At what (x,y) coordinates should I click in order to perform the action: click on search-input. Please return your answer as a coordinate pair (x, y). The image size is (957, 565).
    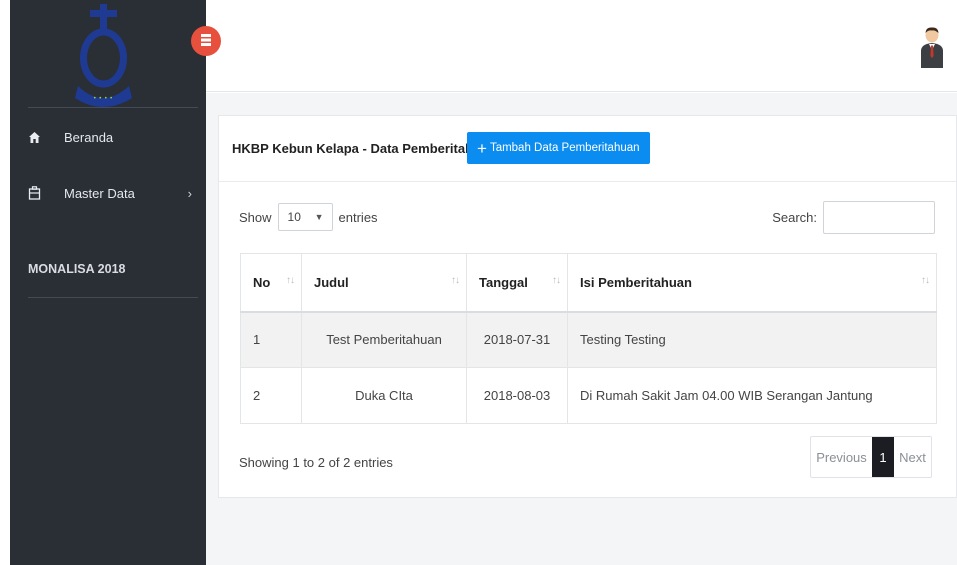
    Looking at the image, I should click on (879, 217).